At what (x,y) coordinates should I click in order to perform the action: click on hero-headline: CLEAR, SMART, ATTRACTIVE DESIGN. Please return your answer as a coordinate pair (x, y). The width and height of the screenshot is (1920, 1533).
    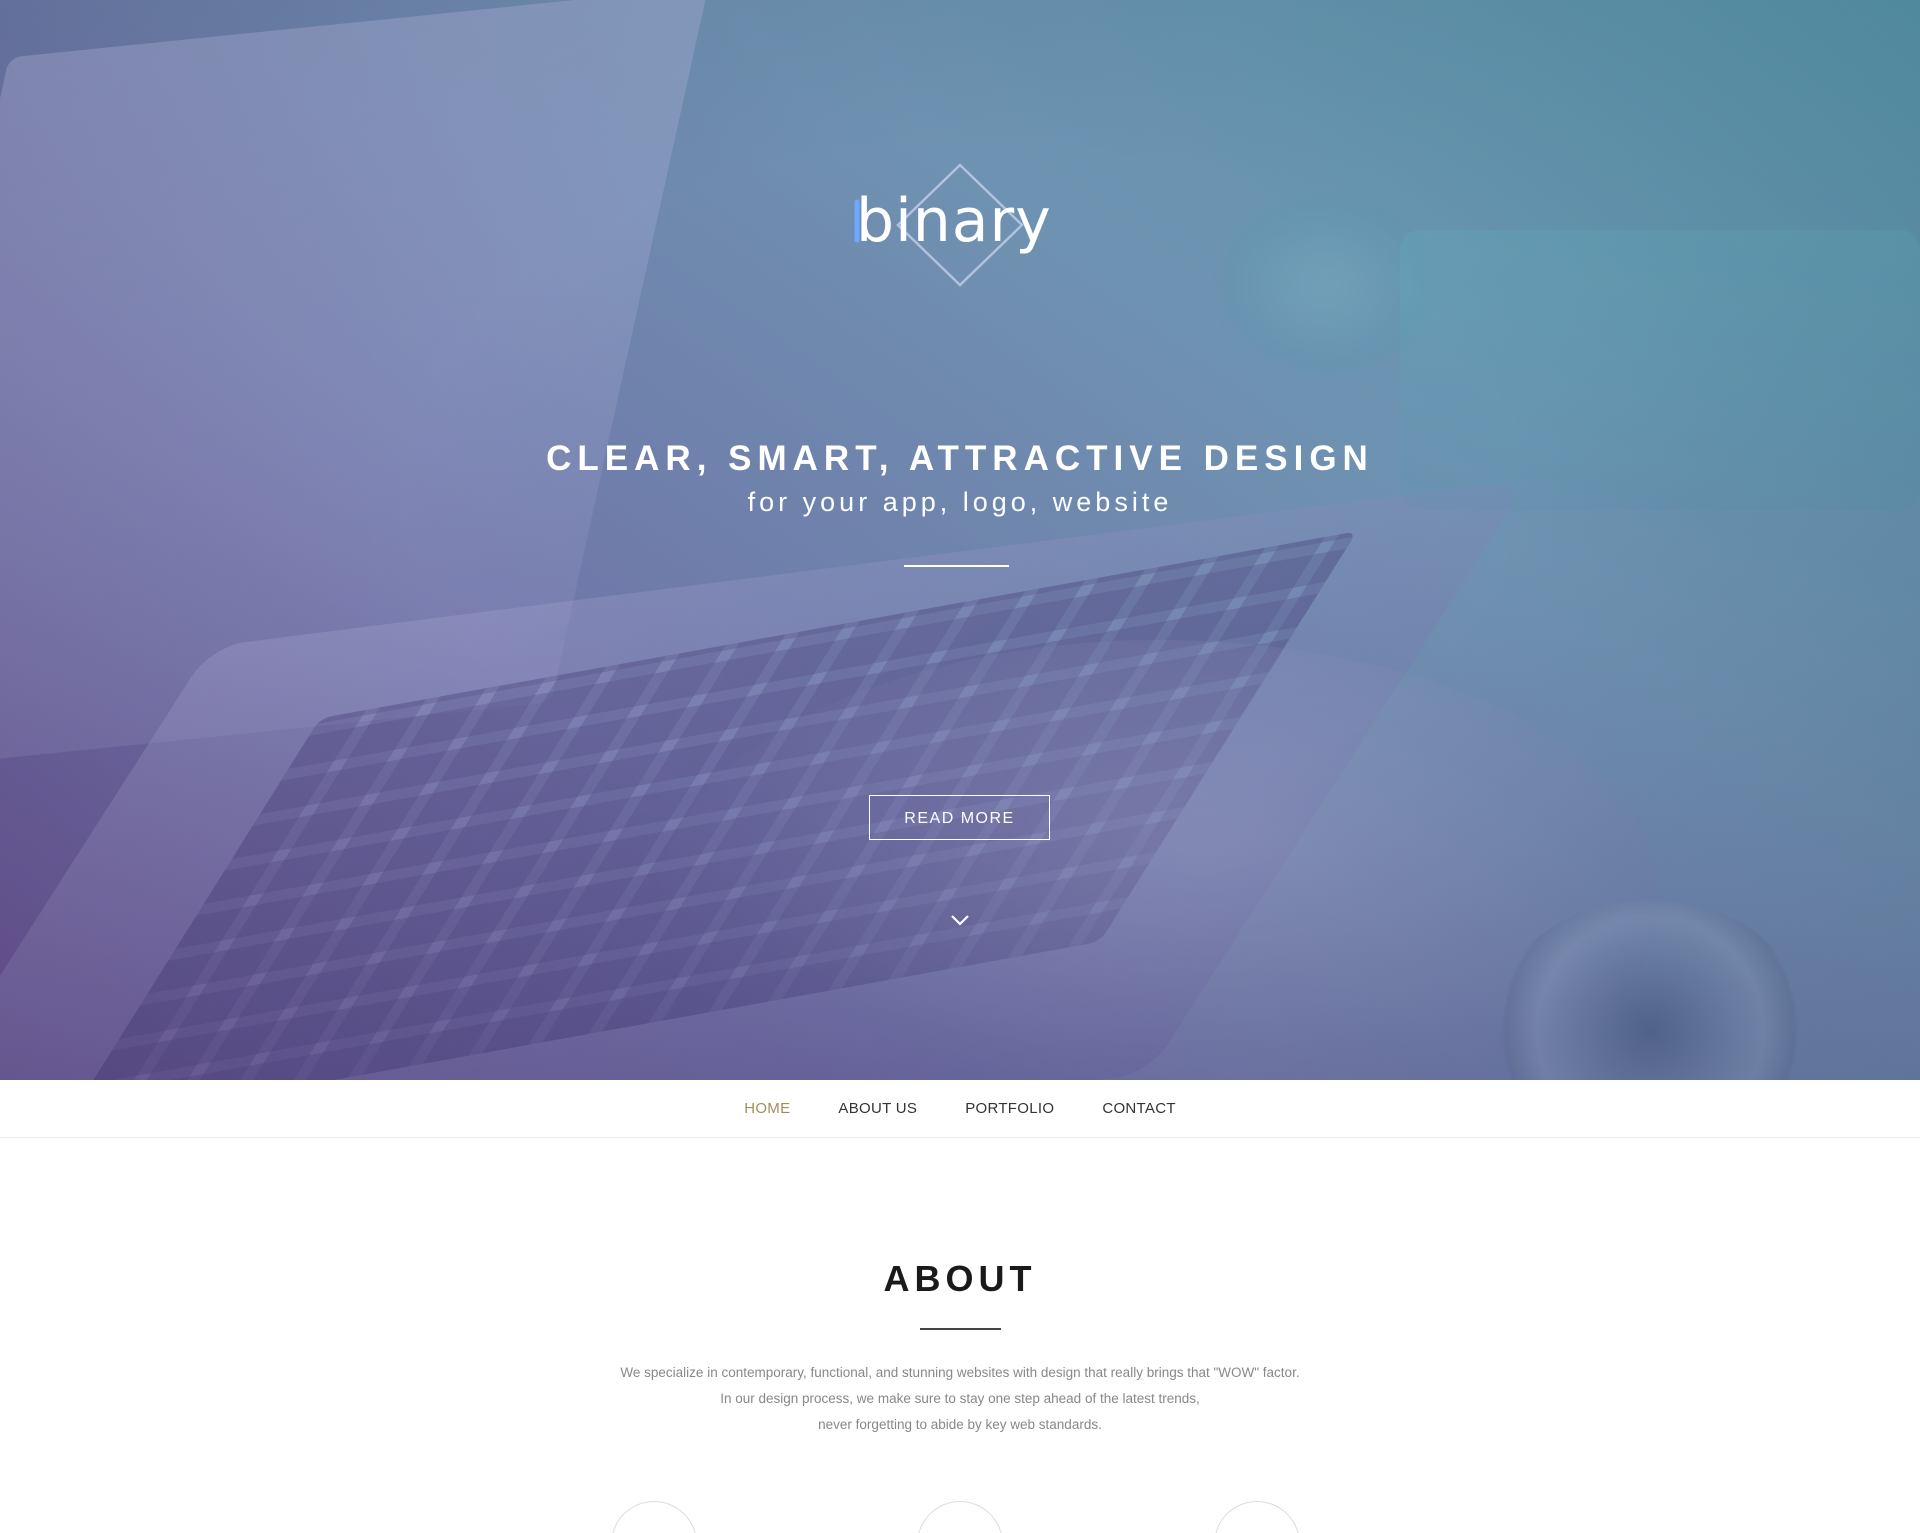
    Looking at the image, I should click on (960, 458).